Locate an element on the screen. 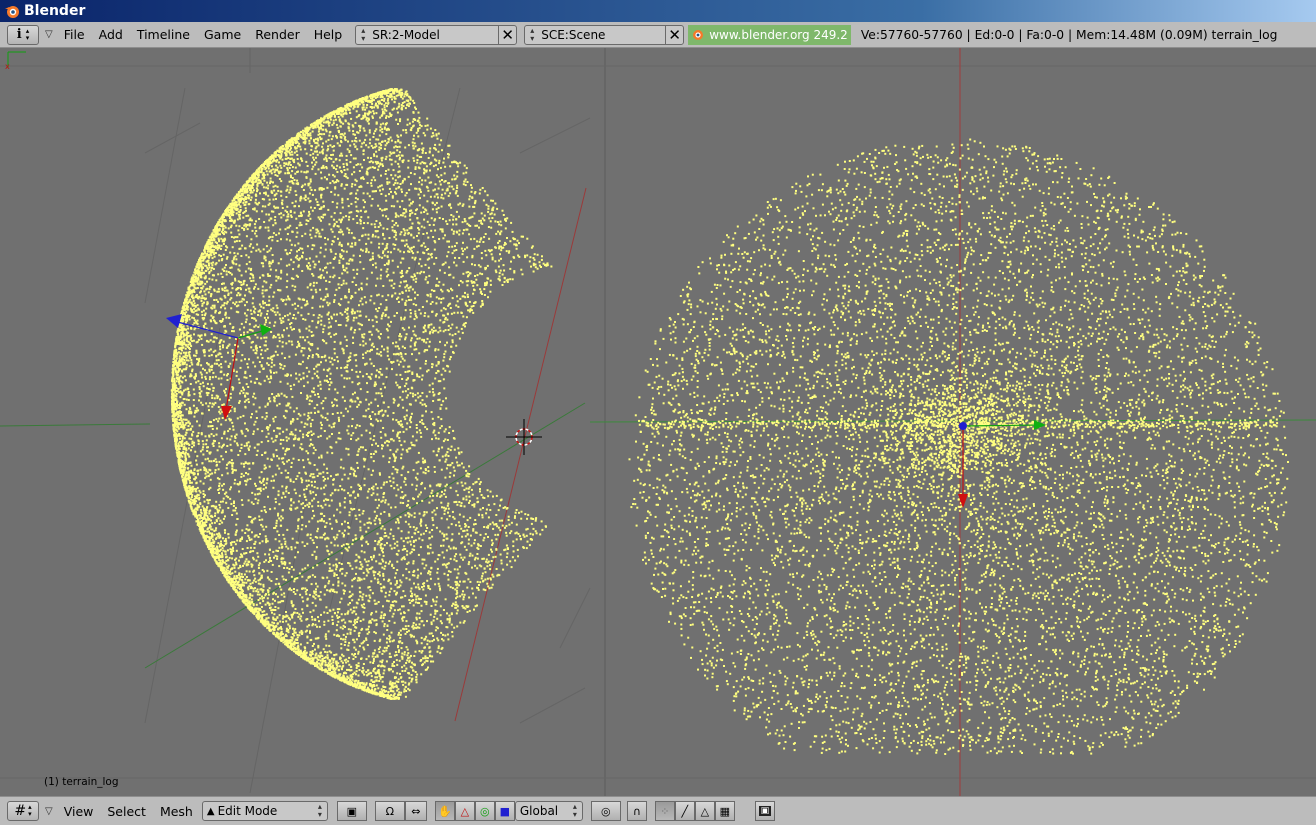  proportional-edit-selector: ◎ is located at coordinates (606, 811).